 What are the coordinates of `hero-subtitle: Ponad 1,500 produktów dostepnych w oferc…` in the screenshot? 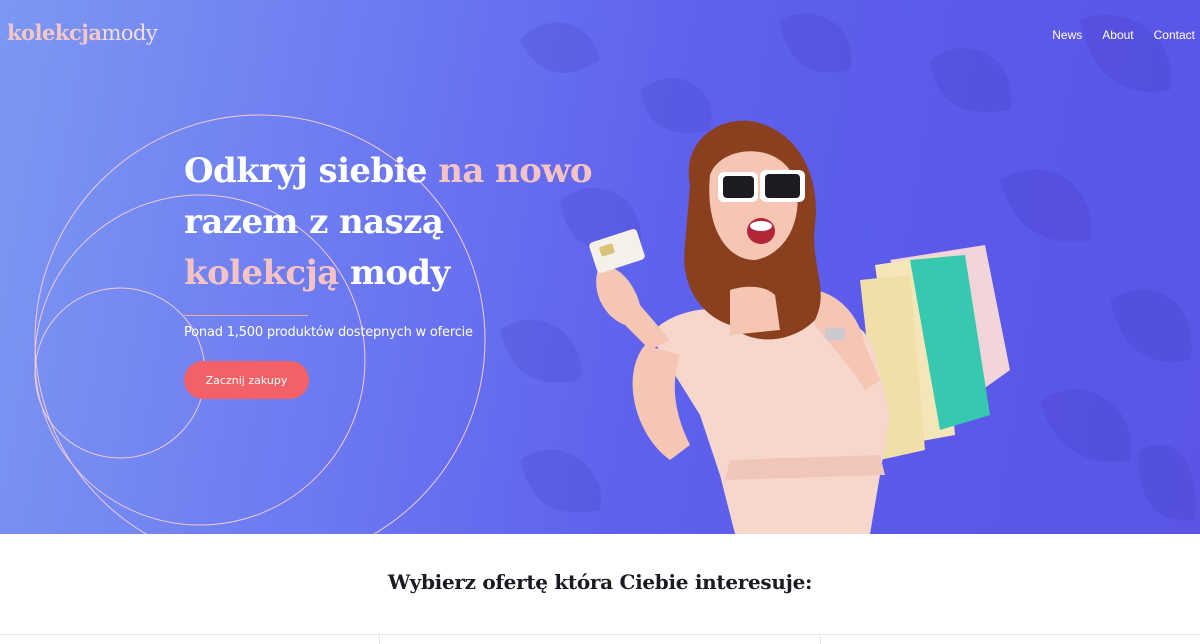 It's located at (328, 332).